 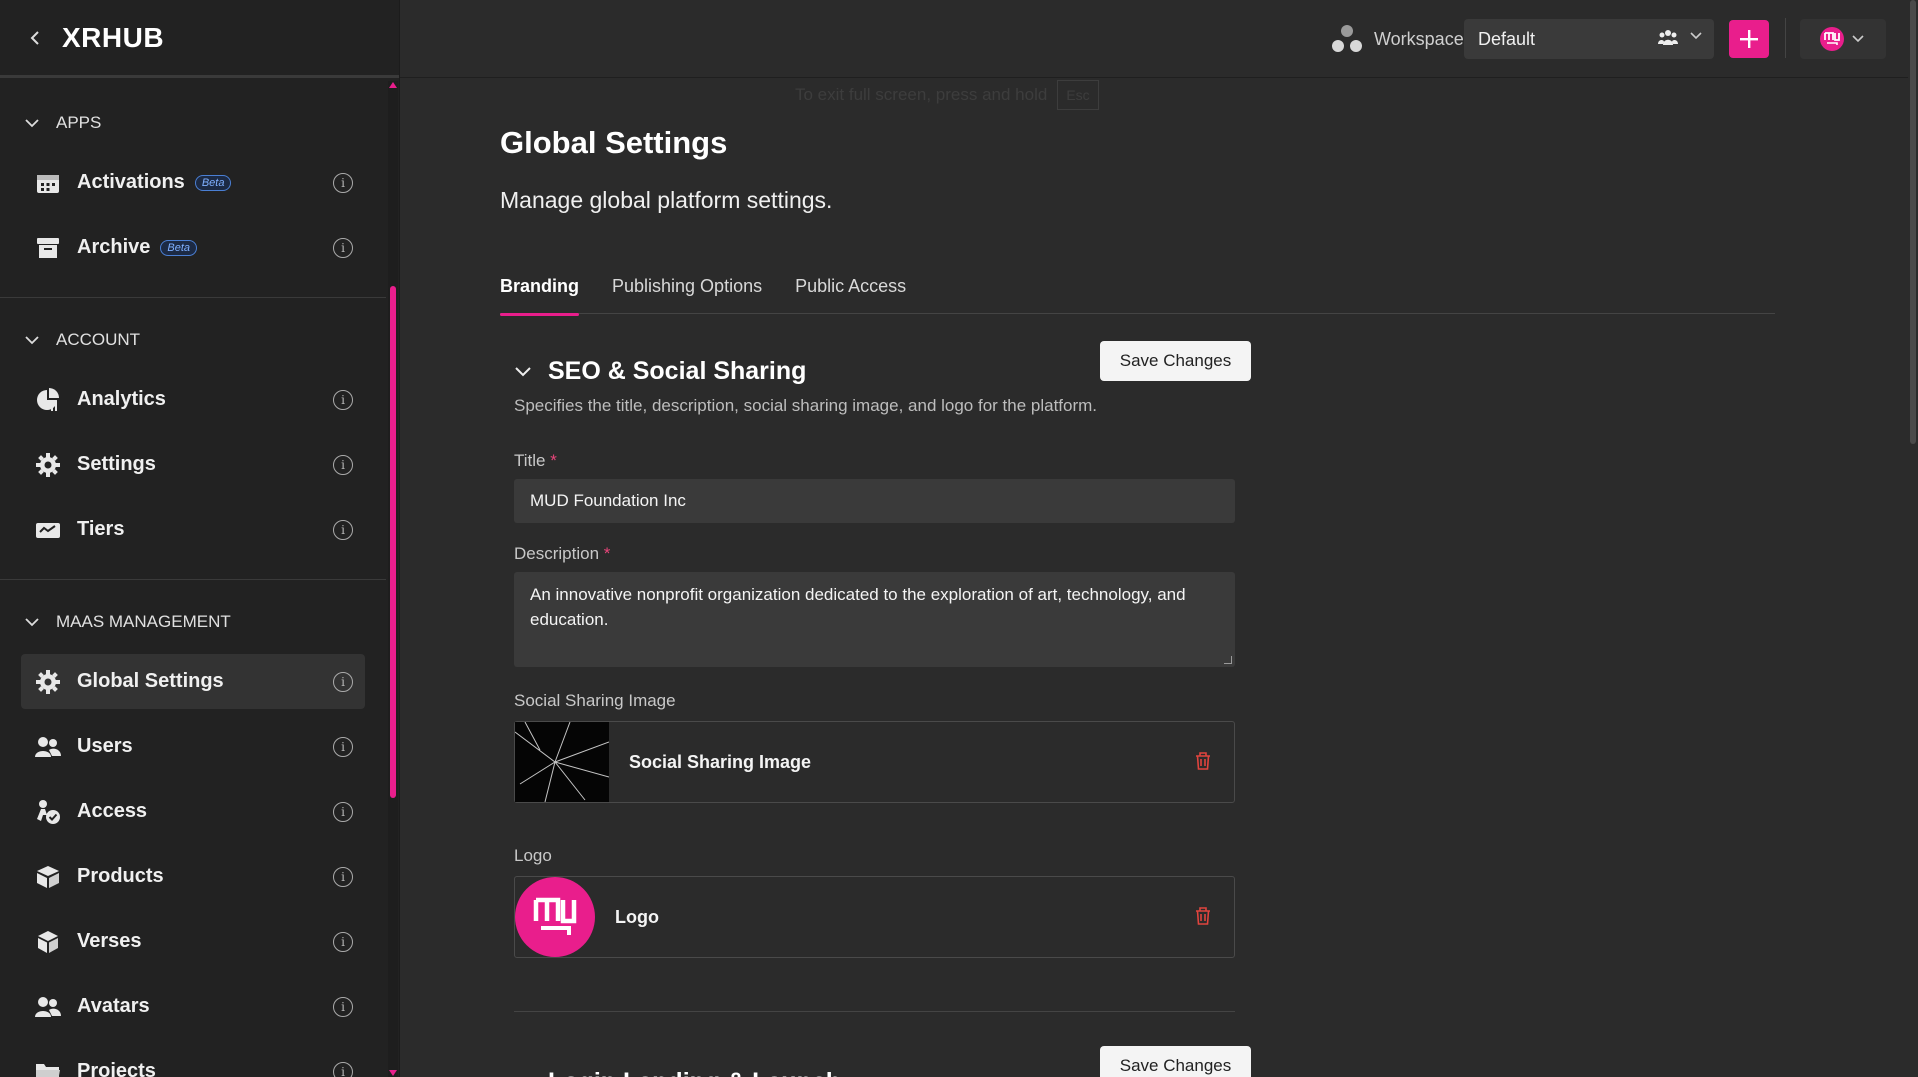 What do you see at coordinates (116, 464) in the screenshot?
I see `sidebar-item-label: Settings` at bounding box center [116, 464].